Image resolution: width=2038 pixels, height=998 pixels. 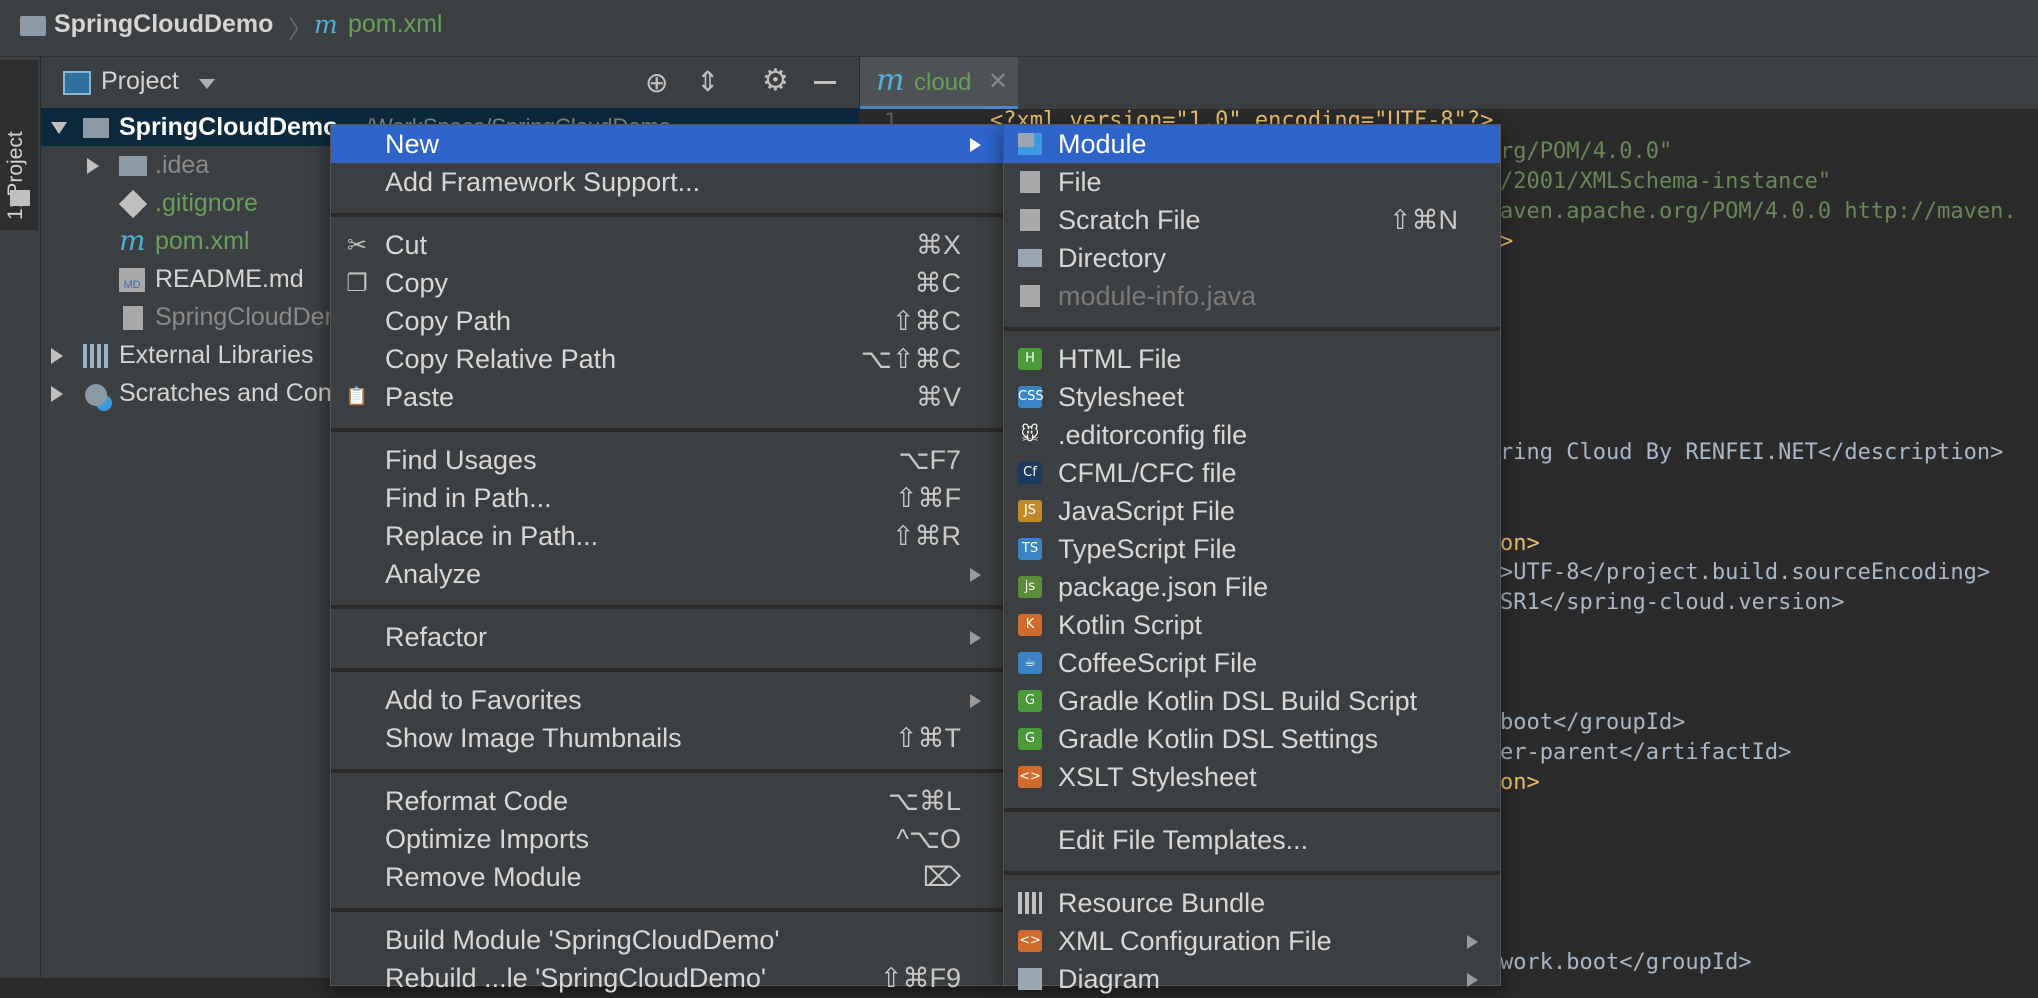 What do you see at coordinates (1030, 182) in the screenshot?
I see `file-icon` at bounding box center [1030, 182].